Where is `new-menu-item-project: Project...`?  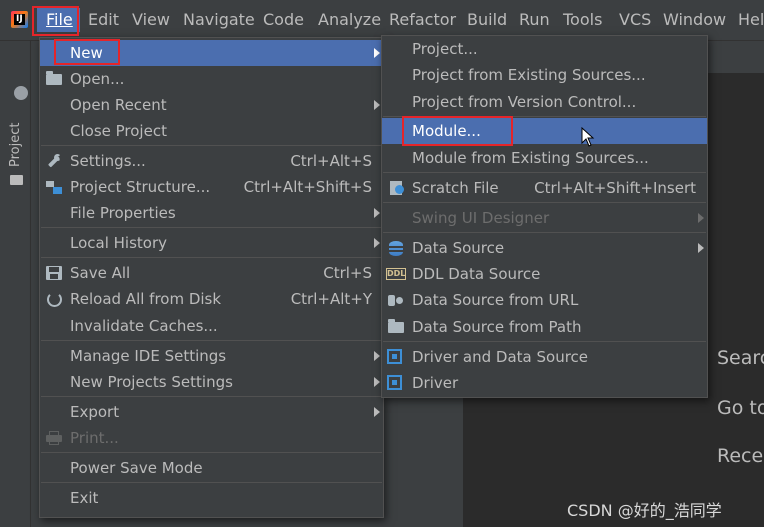 new-menu-item-project: Project... is located at coordinates (544, 49).